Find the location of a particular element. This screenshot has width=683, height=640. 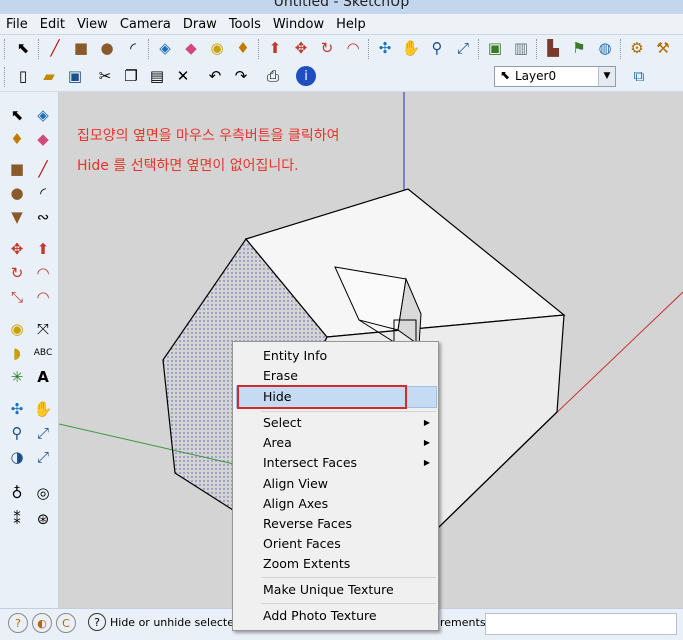

menu-edit: Edit is located at coordinates (52, 24).